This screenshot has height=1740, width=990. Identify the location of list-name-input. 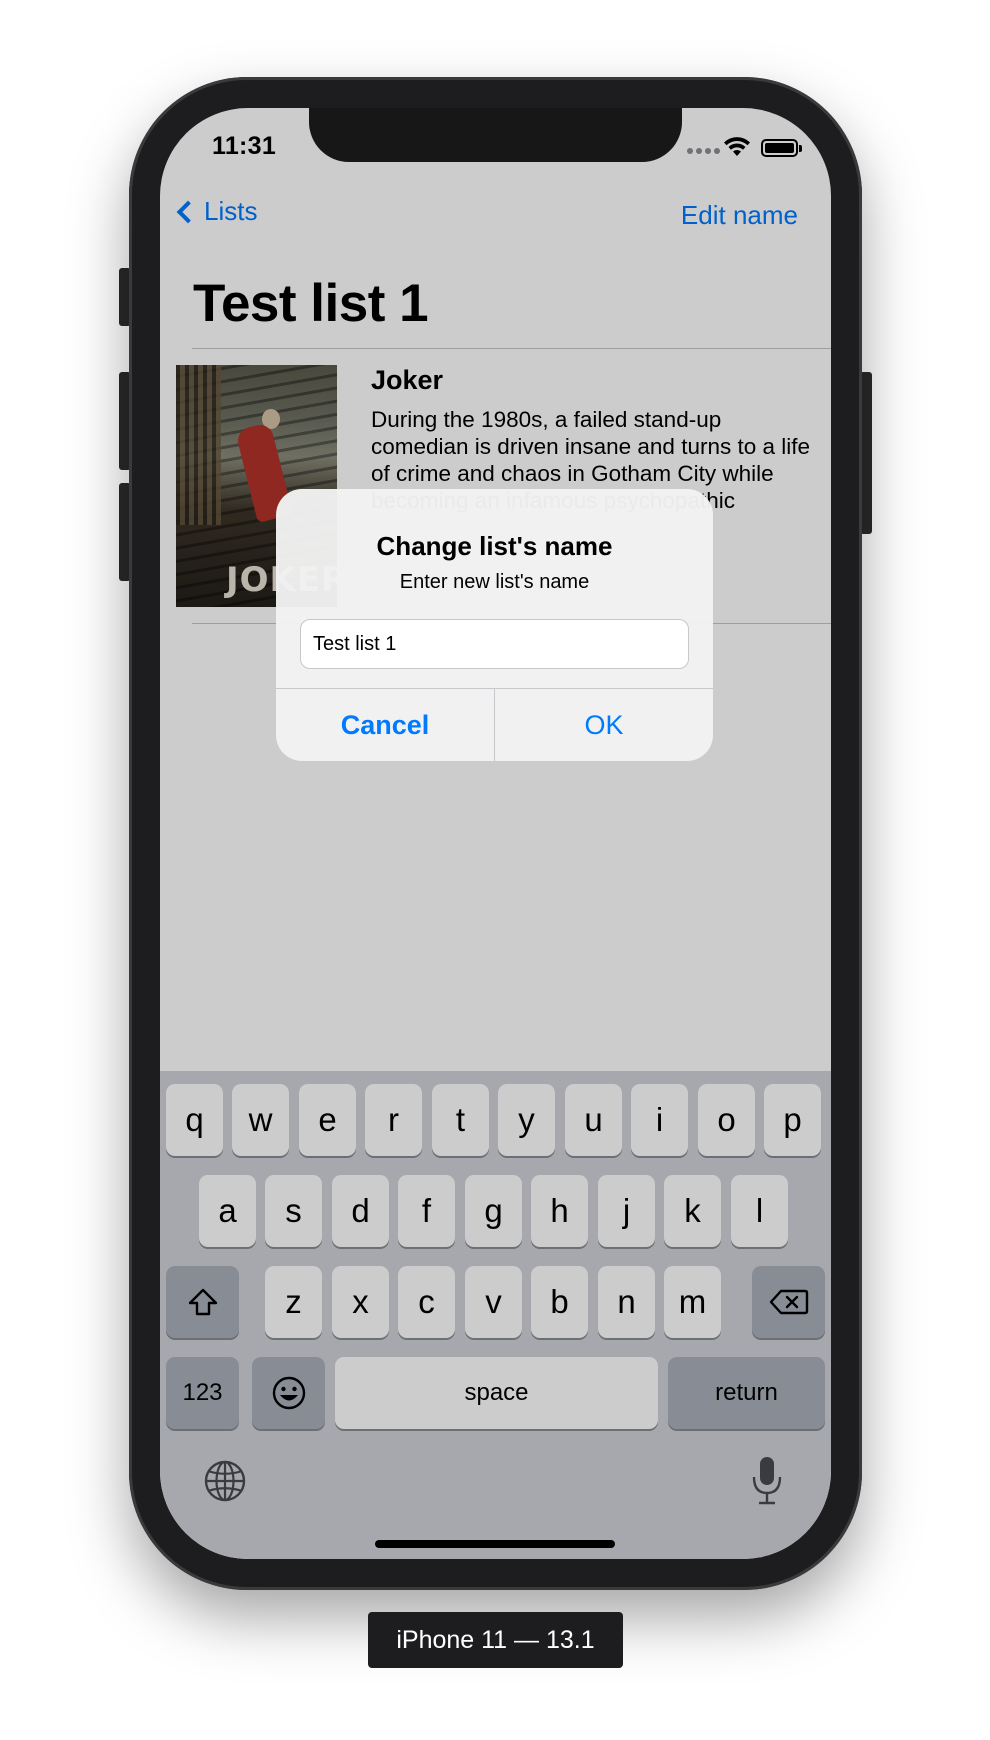
(494, 644).